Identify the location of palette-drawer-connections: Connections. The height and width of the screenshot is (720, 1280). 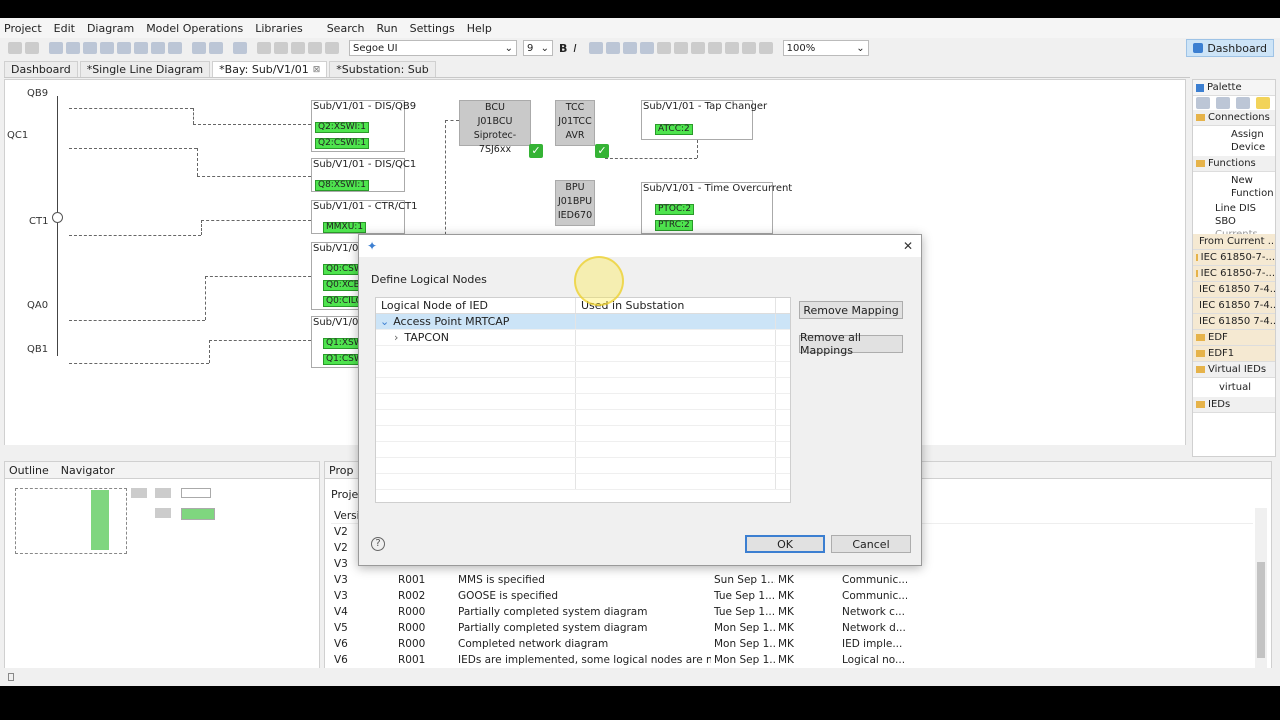
(1234, 118).